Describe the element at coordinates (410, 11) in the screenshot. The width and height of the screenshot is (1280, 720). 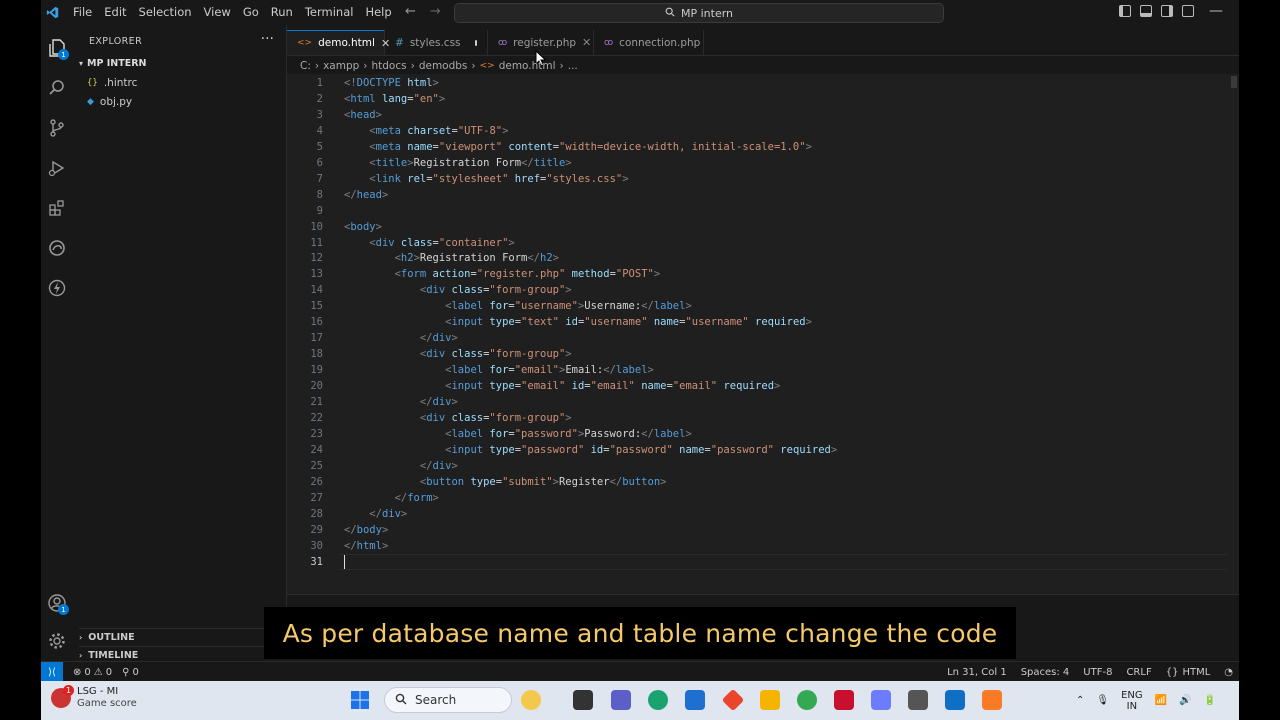
I see `back-arrow-icon: ←` at that location.